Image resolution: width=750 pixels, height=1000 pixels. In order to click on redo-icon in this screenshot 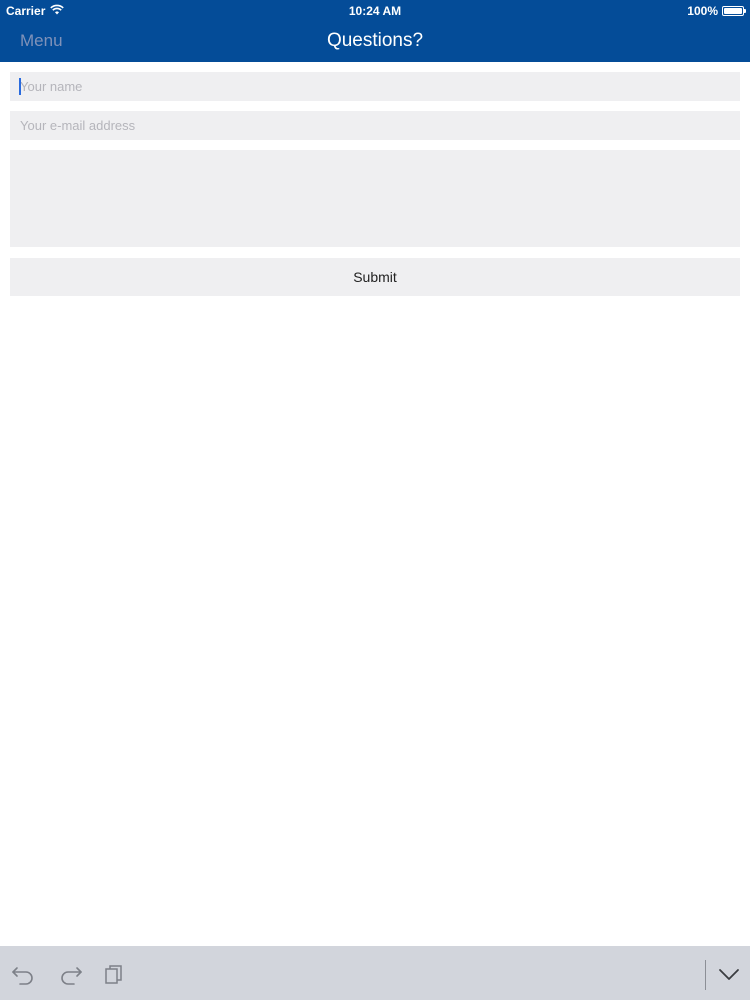, I will do `click(70, 974)`.